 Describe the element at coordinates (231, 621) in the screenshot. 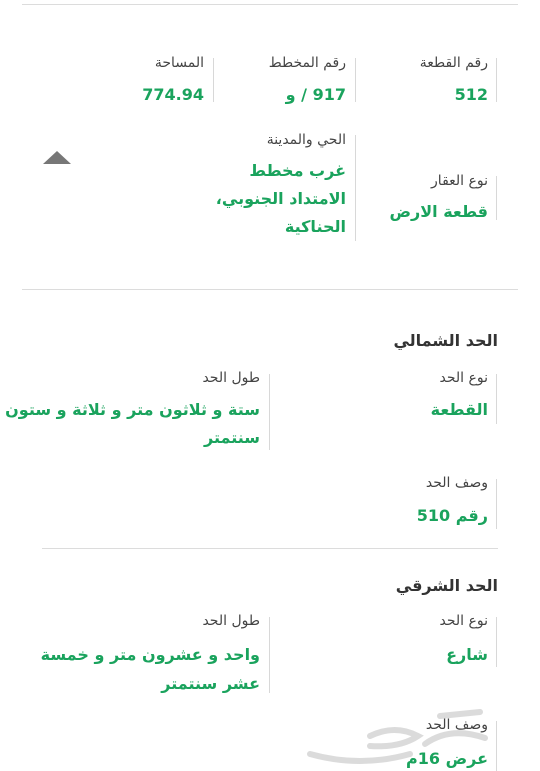

I see `east-boundary-length-label: طول الحد` at that location.